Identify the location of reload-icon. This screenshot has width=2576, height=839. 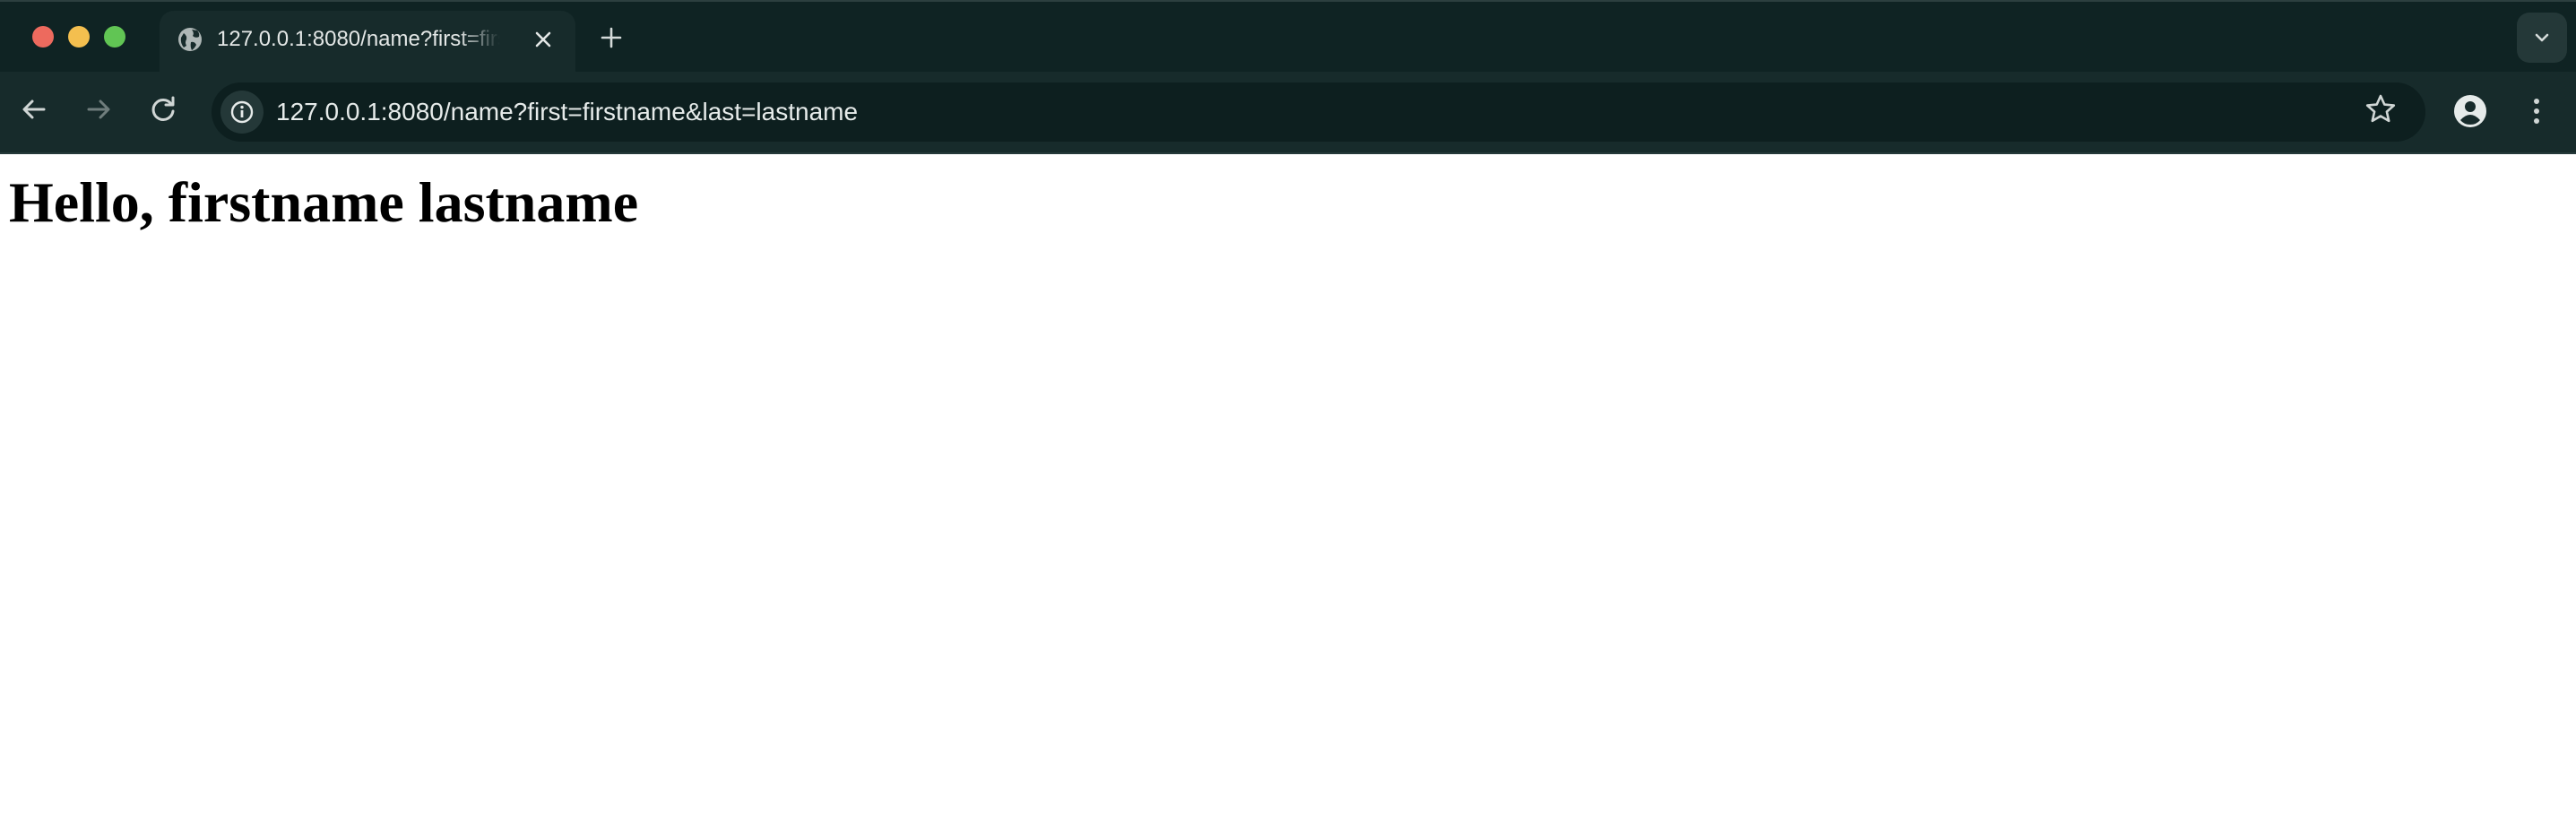
(163, 109).